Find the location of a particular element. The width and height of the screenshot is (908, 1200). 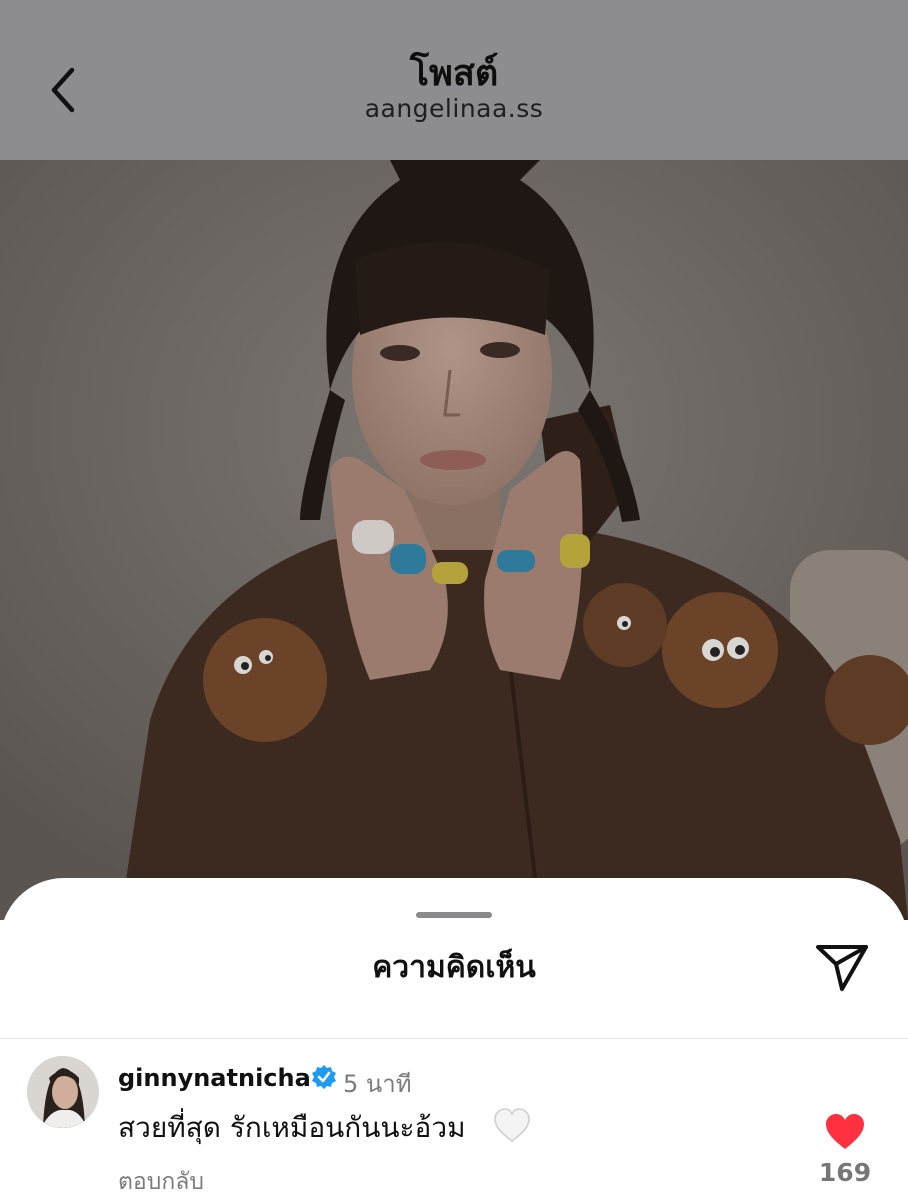

like-count: 169 is located at coordinates (845, 1172).